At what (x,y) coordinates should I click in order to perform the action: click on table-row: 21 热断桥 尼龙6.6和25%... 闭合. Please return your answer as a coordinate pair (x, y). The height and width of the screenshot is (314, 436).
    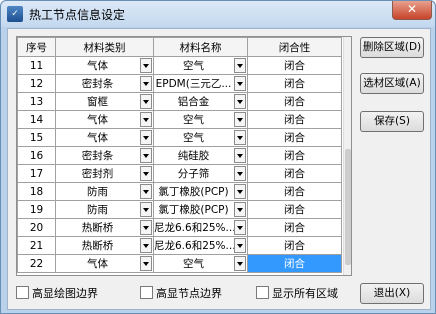
    Looking at the image, I should click on (179, 245).